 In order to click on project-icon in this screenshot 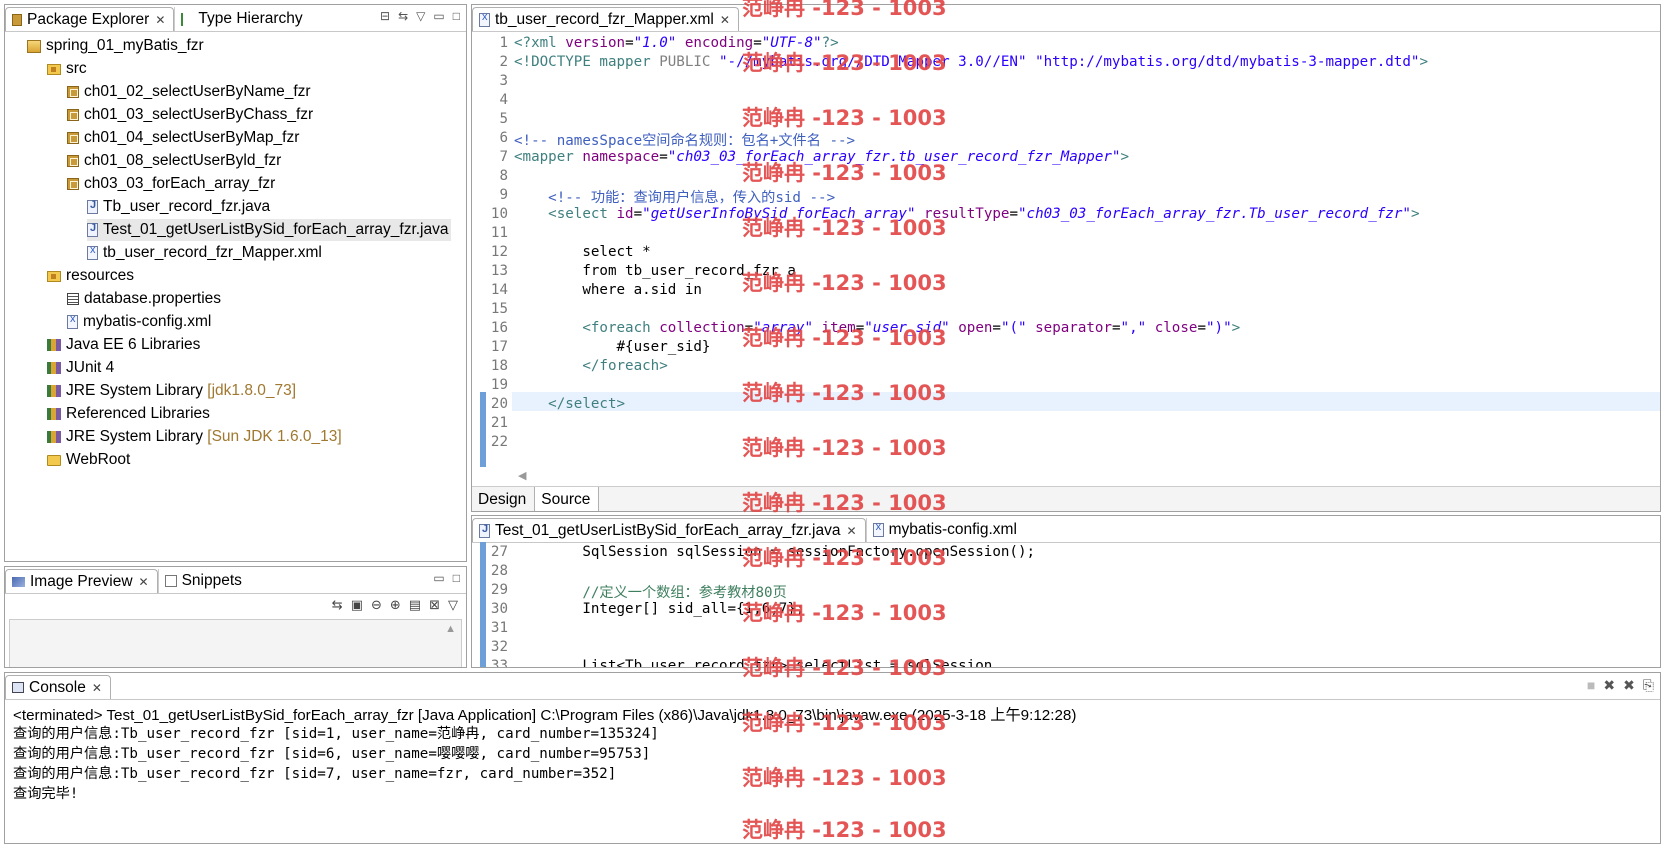, I will do `click(34, 46)`.